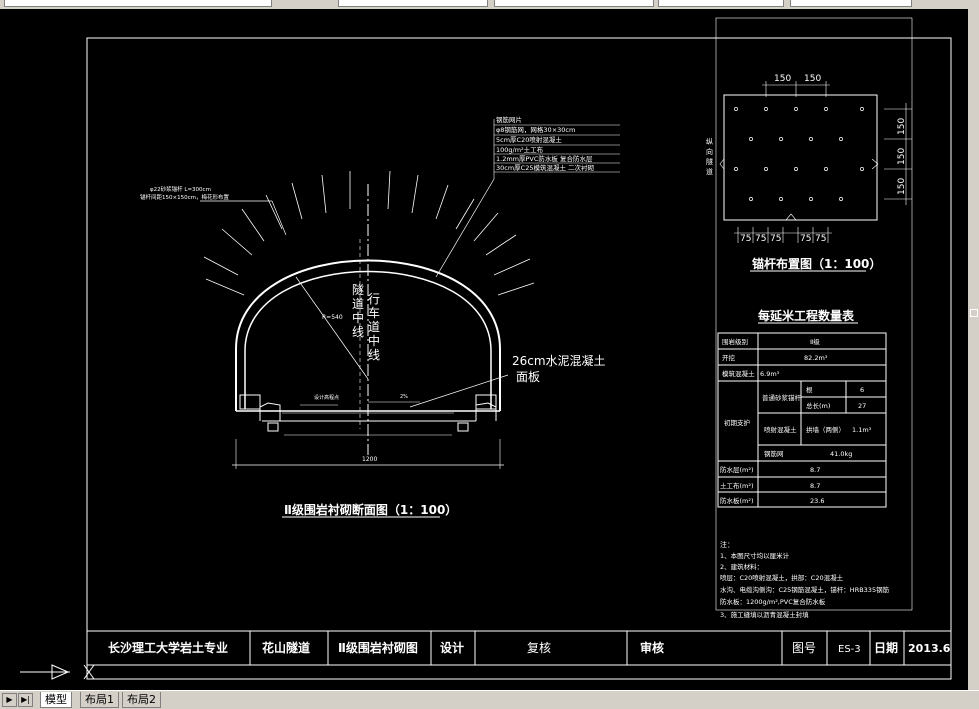 Image resolution: width=979 pixels, height=709 pixels. What do you see at coordinates (489, 699) in the screenshot?
I see `layout-tab-bar: ▶ ▶| 模型 布局1 布局2` at bounding box center [489, 699].